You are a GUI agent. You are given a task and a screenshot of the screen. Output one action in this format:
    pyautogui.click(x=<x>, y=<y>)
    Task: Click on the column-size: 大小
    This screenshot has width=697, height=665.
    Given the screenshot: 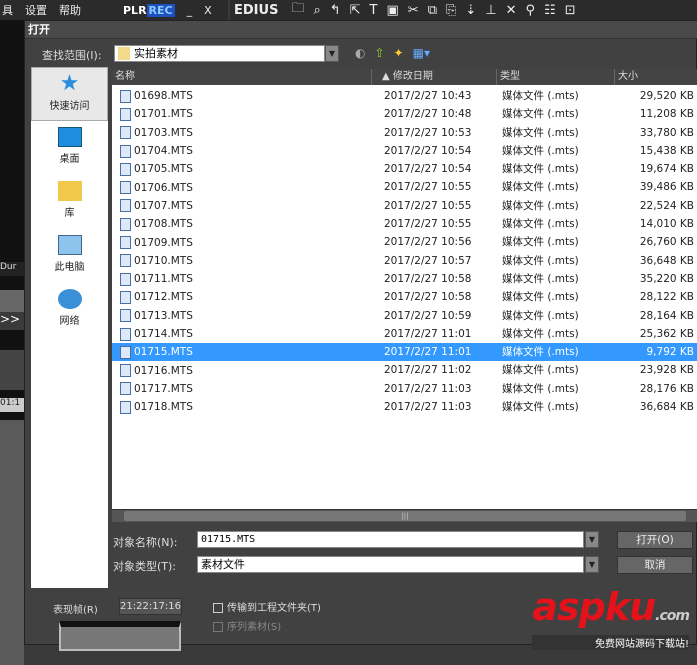 What is the action you would take?
    pyautogui.click(x=656, y=77)
    